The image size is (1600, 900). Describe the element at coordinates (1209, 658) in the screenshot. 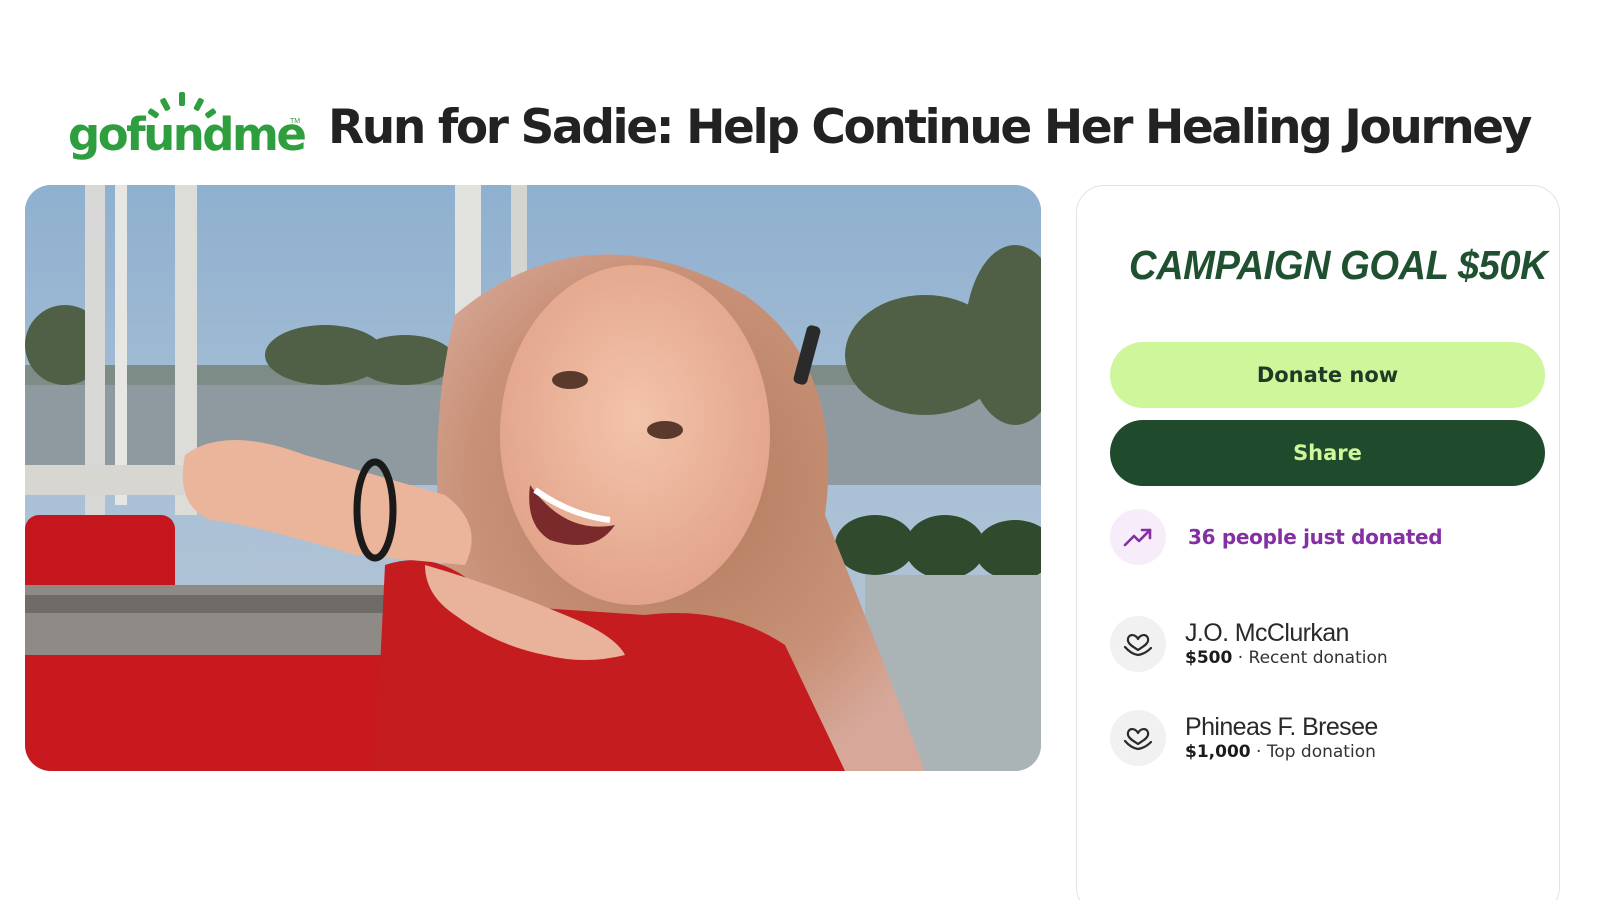

I see `donation-amount: $500` at that location.